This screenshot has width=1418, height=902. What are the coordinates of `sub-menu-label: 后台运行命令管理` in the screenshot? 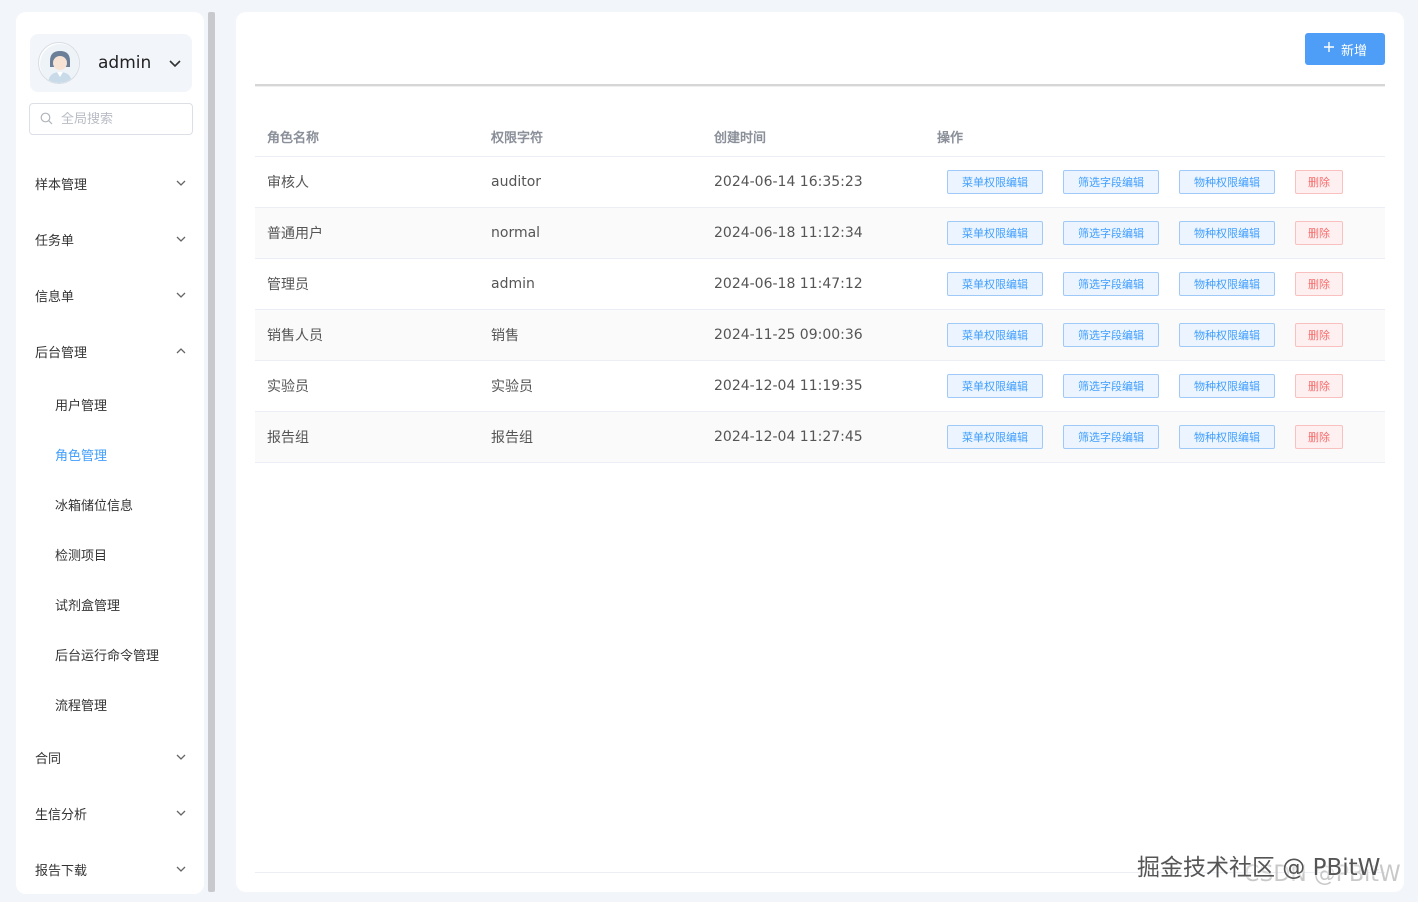 It's located at (107, 656).